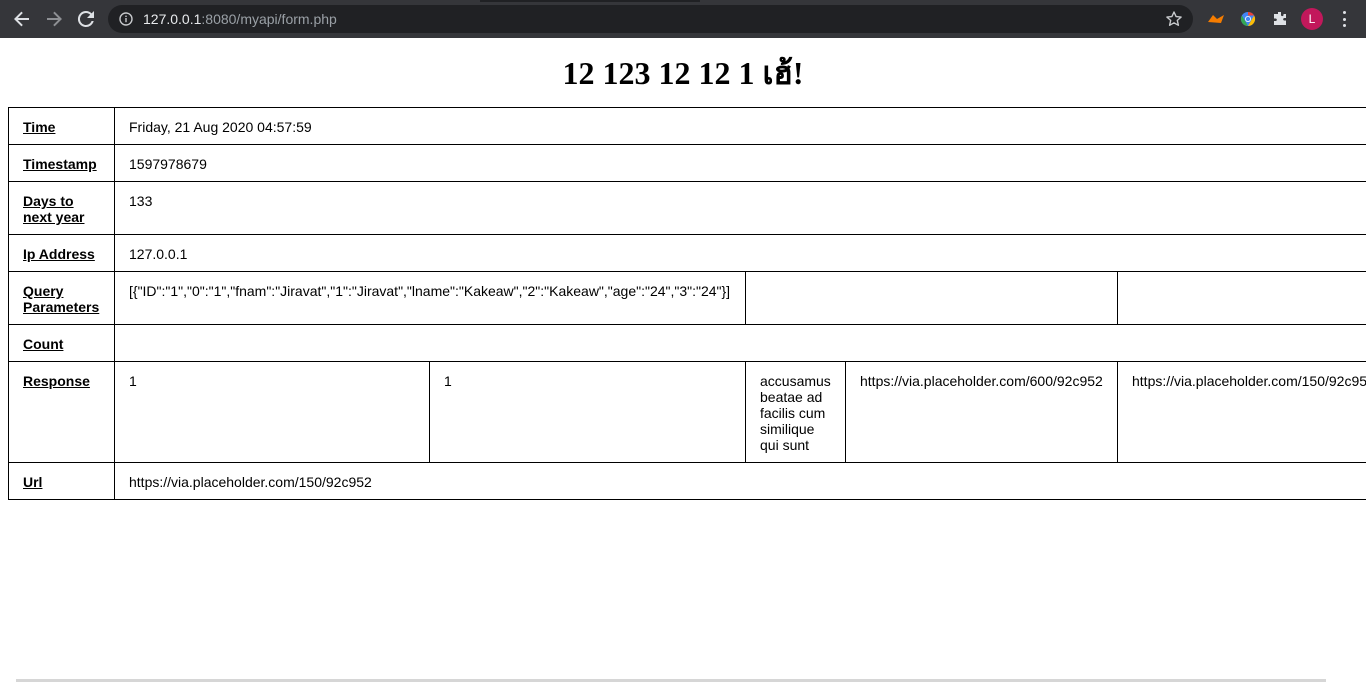 The width and height of the screenshot is (1366, 682). What do you see at coordinates (981, 412) in the screenshot?
I see `response-cell: https://via.placeholder.com/600/92c952` at bounding box center [981, 412].